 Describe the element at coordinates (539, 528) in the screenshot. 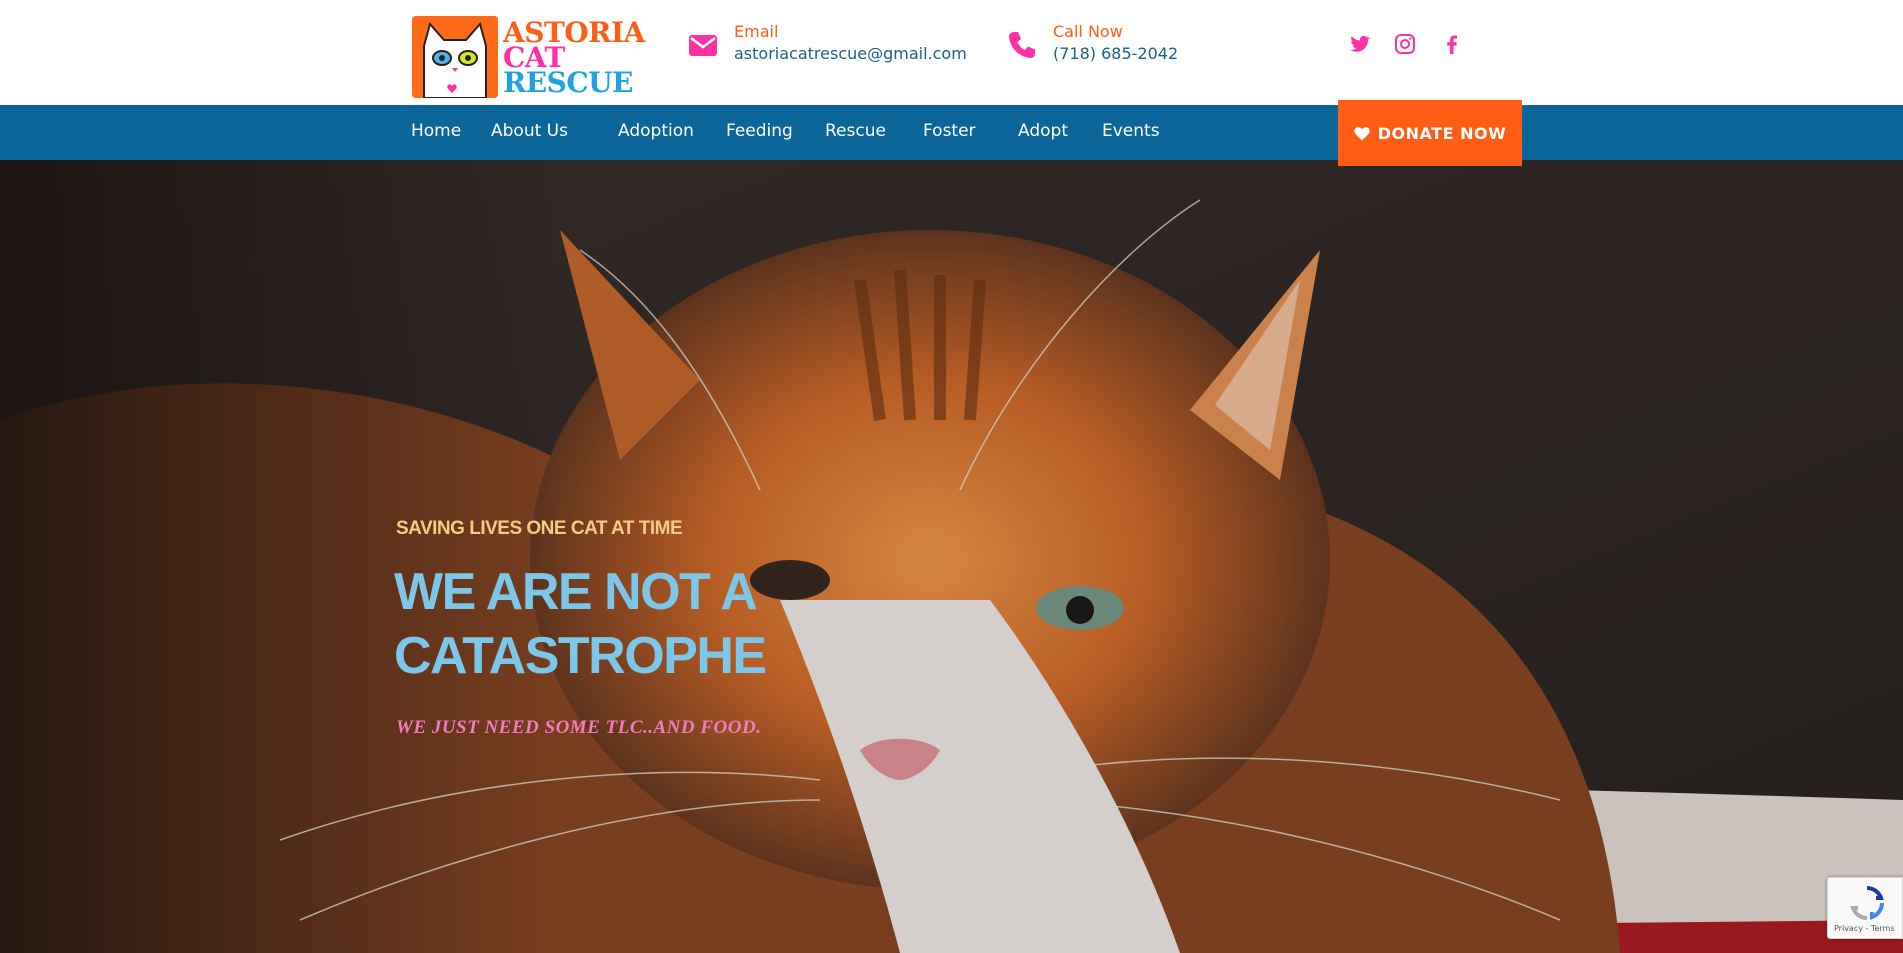

I see `hero-tagline: SAVING LIVES ONE CAT AT TIME` at that location.